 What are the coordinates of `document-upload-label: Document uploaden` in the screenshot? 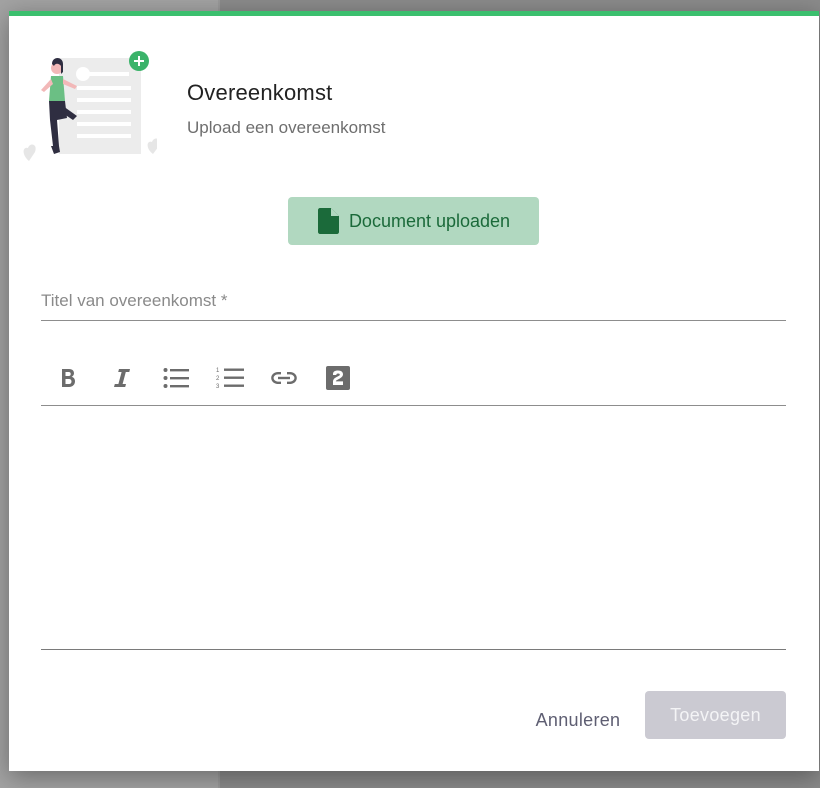 It's located at (429, 220).